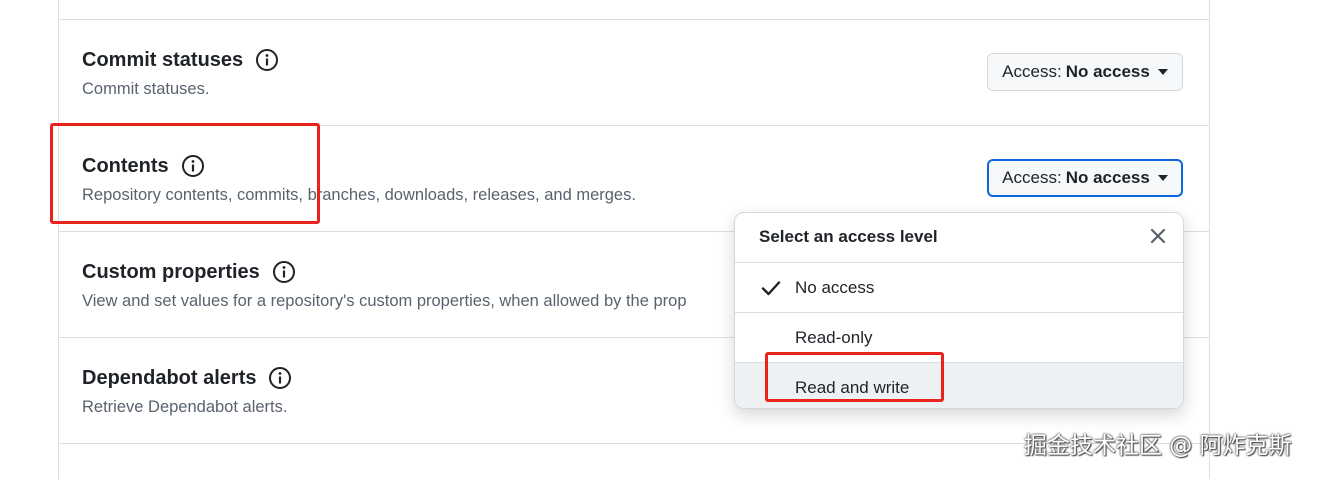 The width and height of the screenshot is (1326, 484). Describe the element at coordinates (771, 288) in the screenshot. I see `check-icon` at that location.